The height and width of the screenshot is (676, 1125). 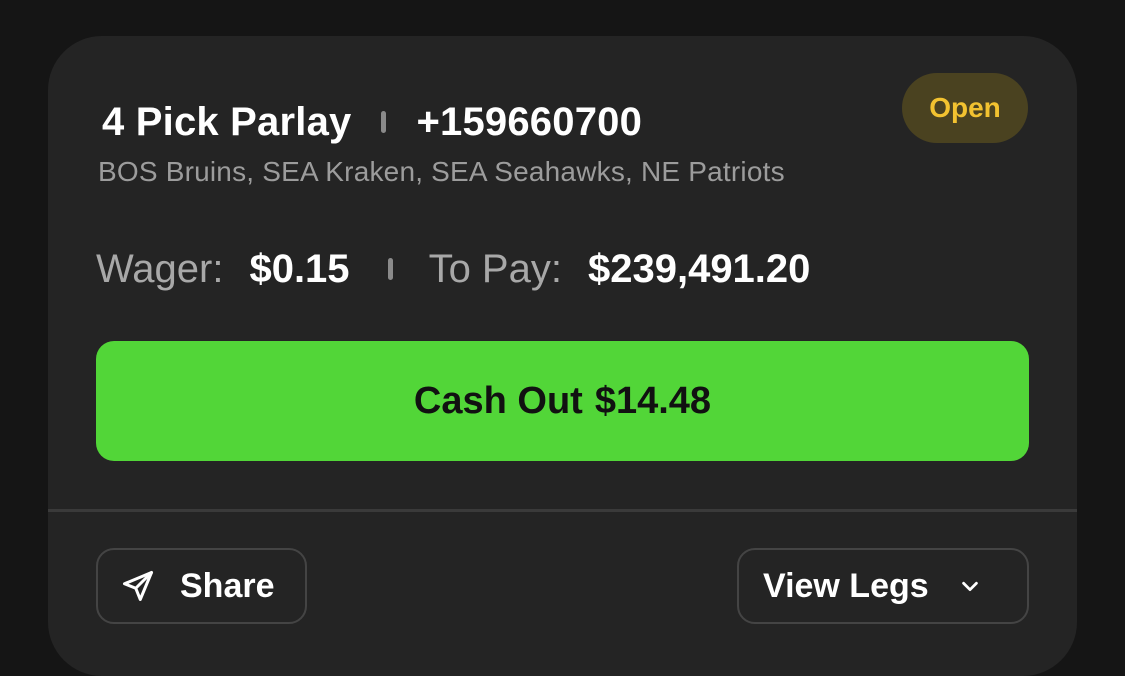 I want to click on status-badge: Open, so click(x=965, y=108).